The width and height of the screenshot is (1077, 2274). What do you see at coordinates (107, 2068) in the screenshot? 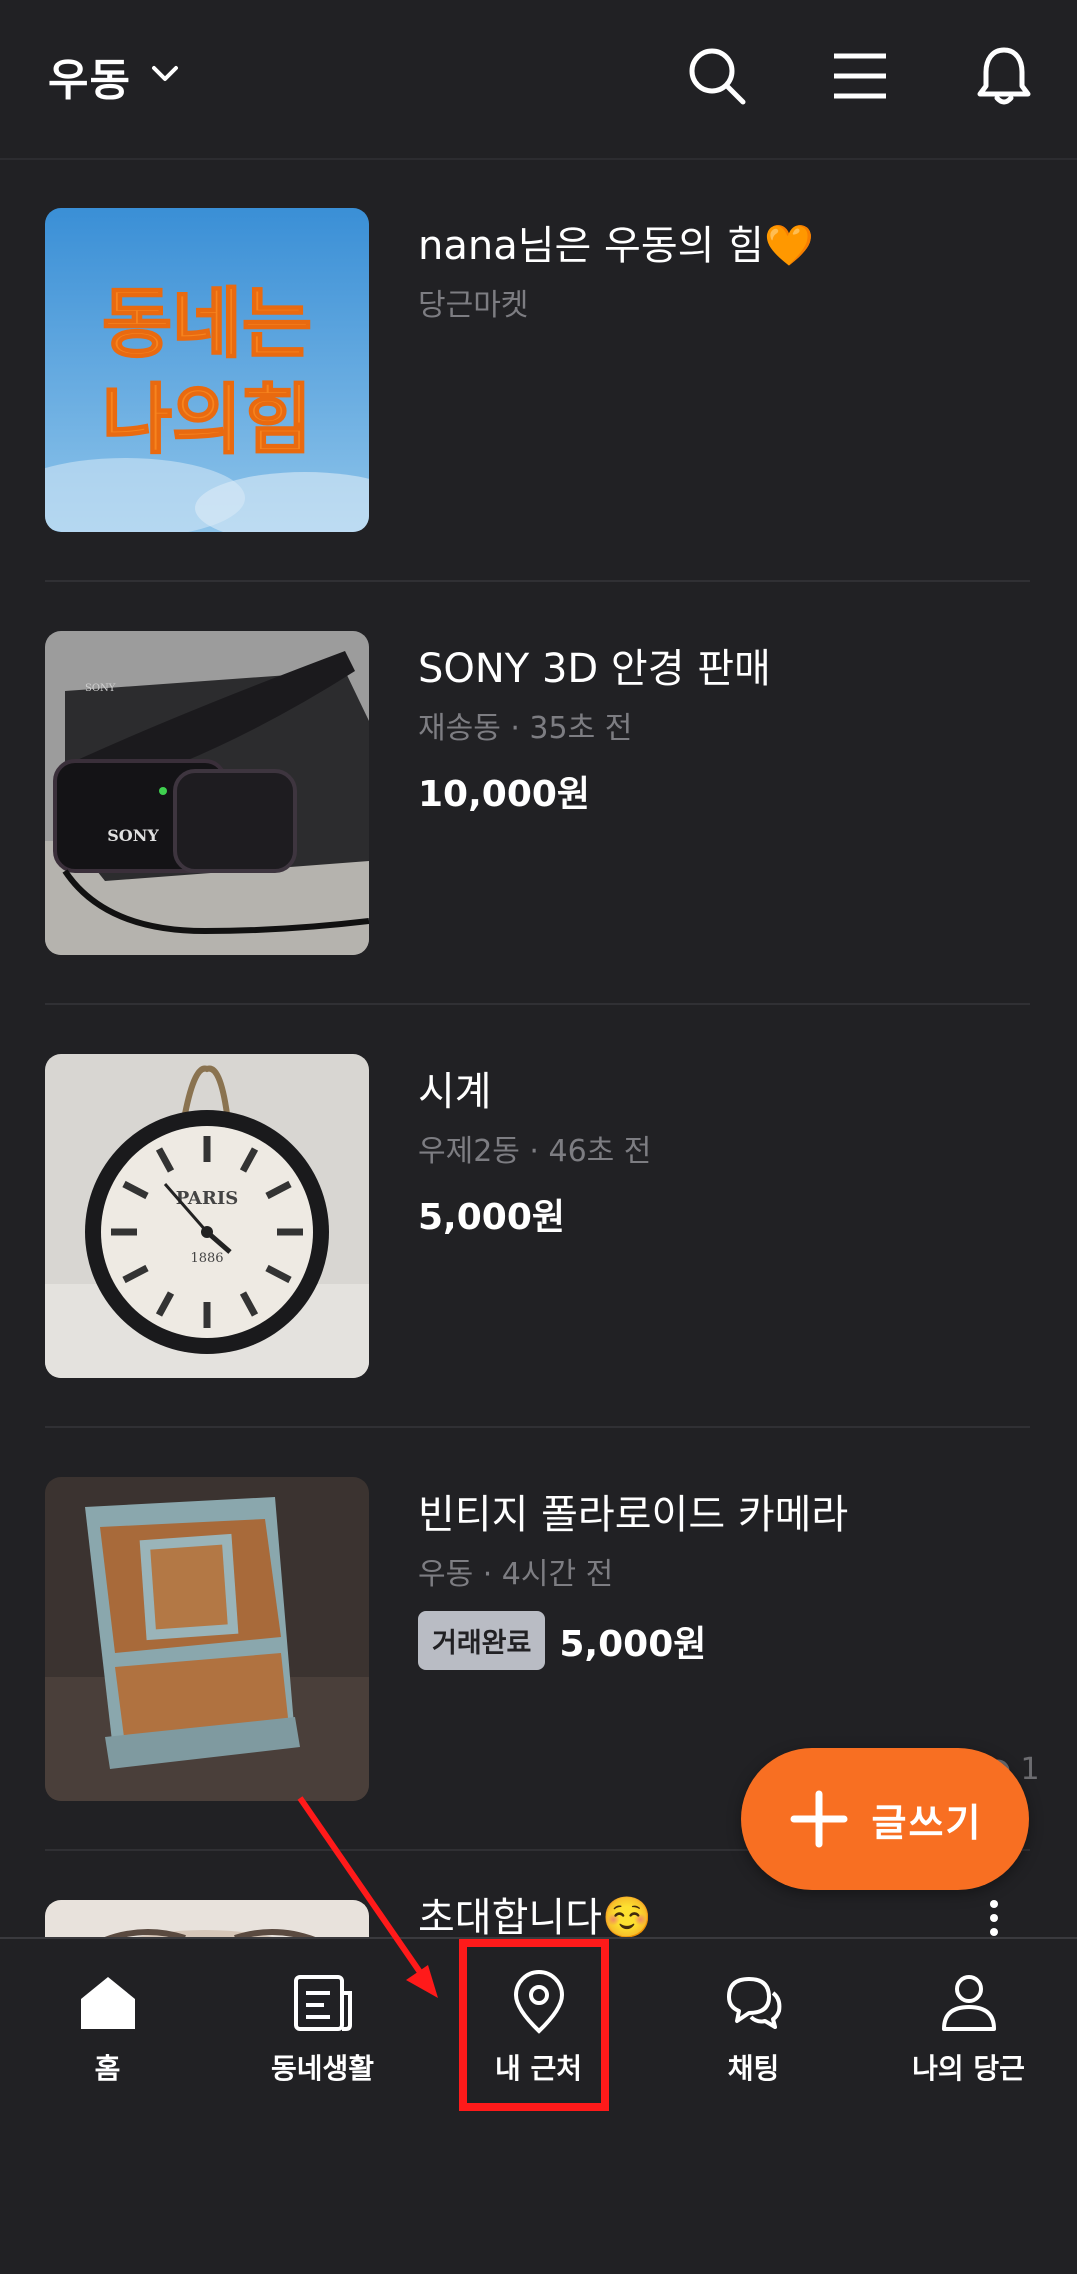
I see `nav-home-label: 홈` at bounding box center [107, 2068].